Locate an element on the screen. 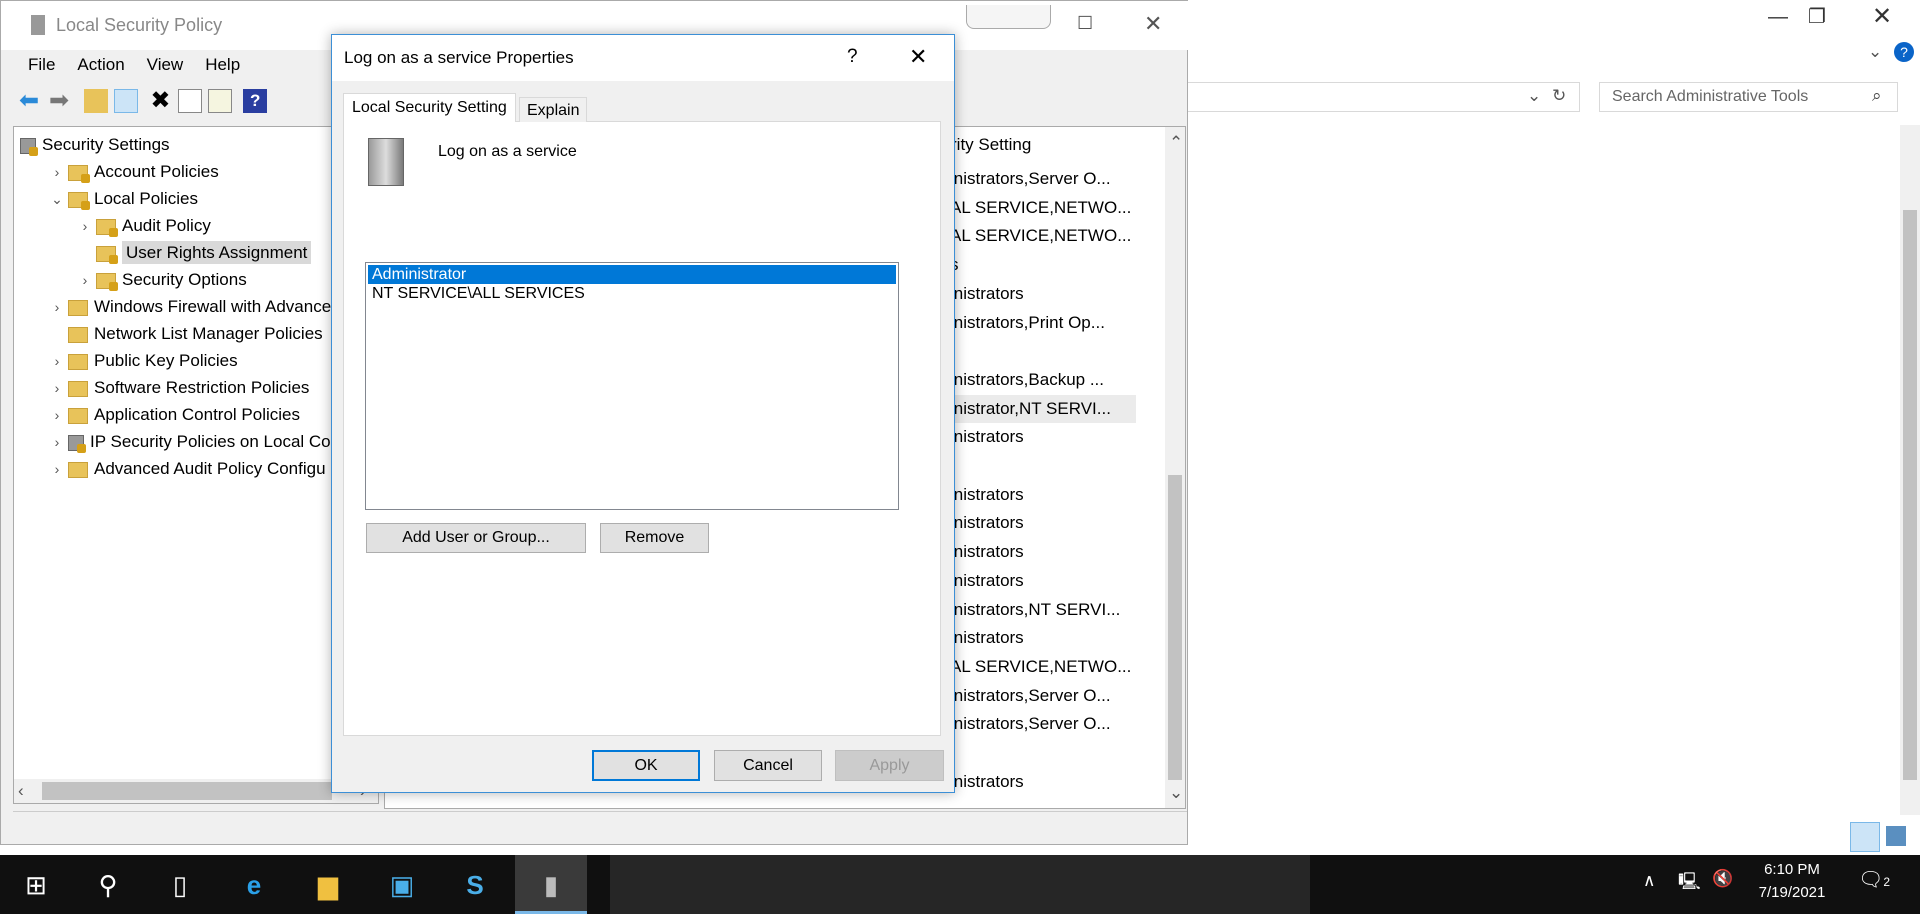 This screenshot has height=914, width=1920. scroll-left-icon: ‹ is located at coordinates (21, 791).